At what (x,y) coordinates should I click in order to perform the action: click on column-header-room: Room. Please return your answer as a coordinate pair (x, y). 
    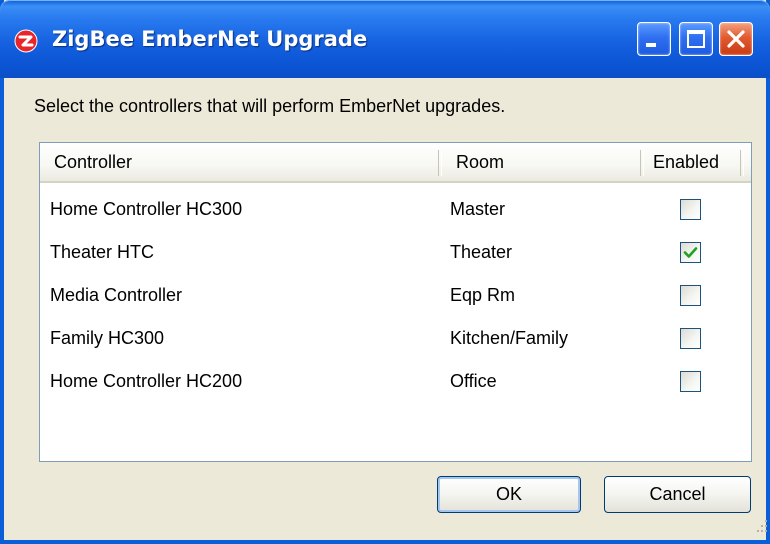
    Looking at the image, I should click on (480, 162).